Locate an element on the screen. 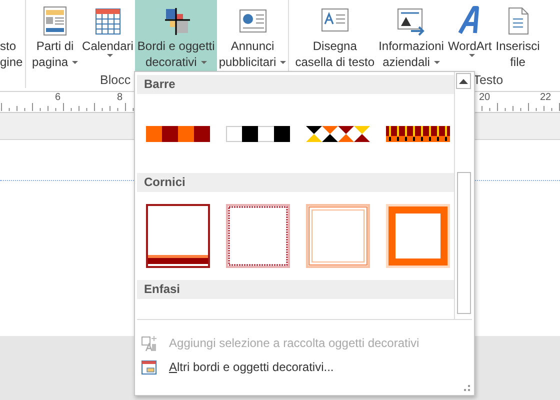  up-arrow-icon is located at coordinates (463, 81).